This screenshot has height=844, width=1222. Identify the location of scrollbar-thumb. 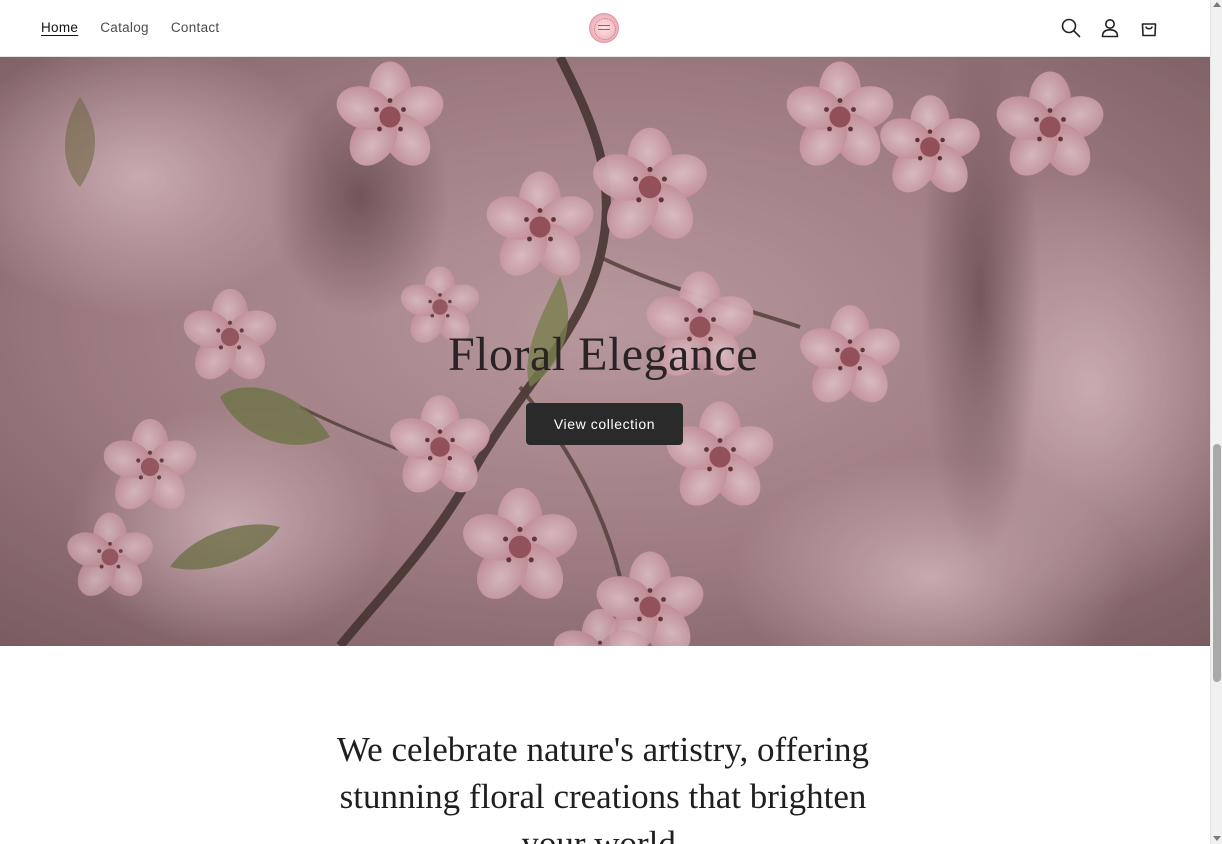
(1217, 563).